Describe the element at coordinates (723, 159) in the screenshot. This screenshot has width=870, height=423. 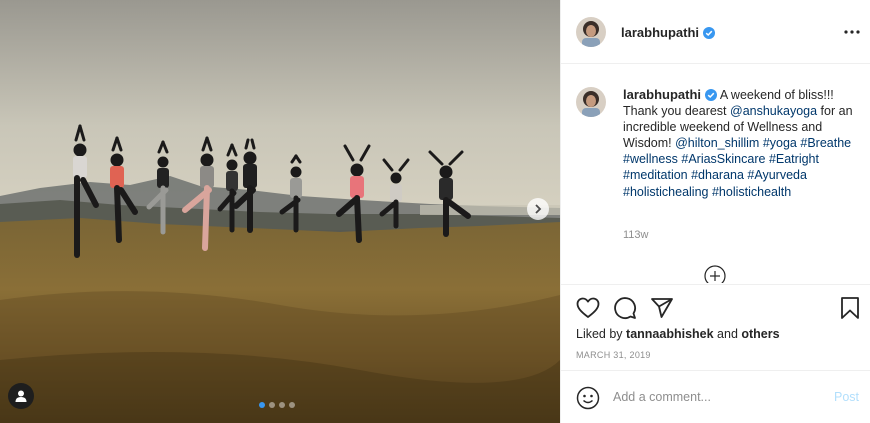
I see `hashtag-link: #AriasSkincare` at that location.